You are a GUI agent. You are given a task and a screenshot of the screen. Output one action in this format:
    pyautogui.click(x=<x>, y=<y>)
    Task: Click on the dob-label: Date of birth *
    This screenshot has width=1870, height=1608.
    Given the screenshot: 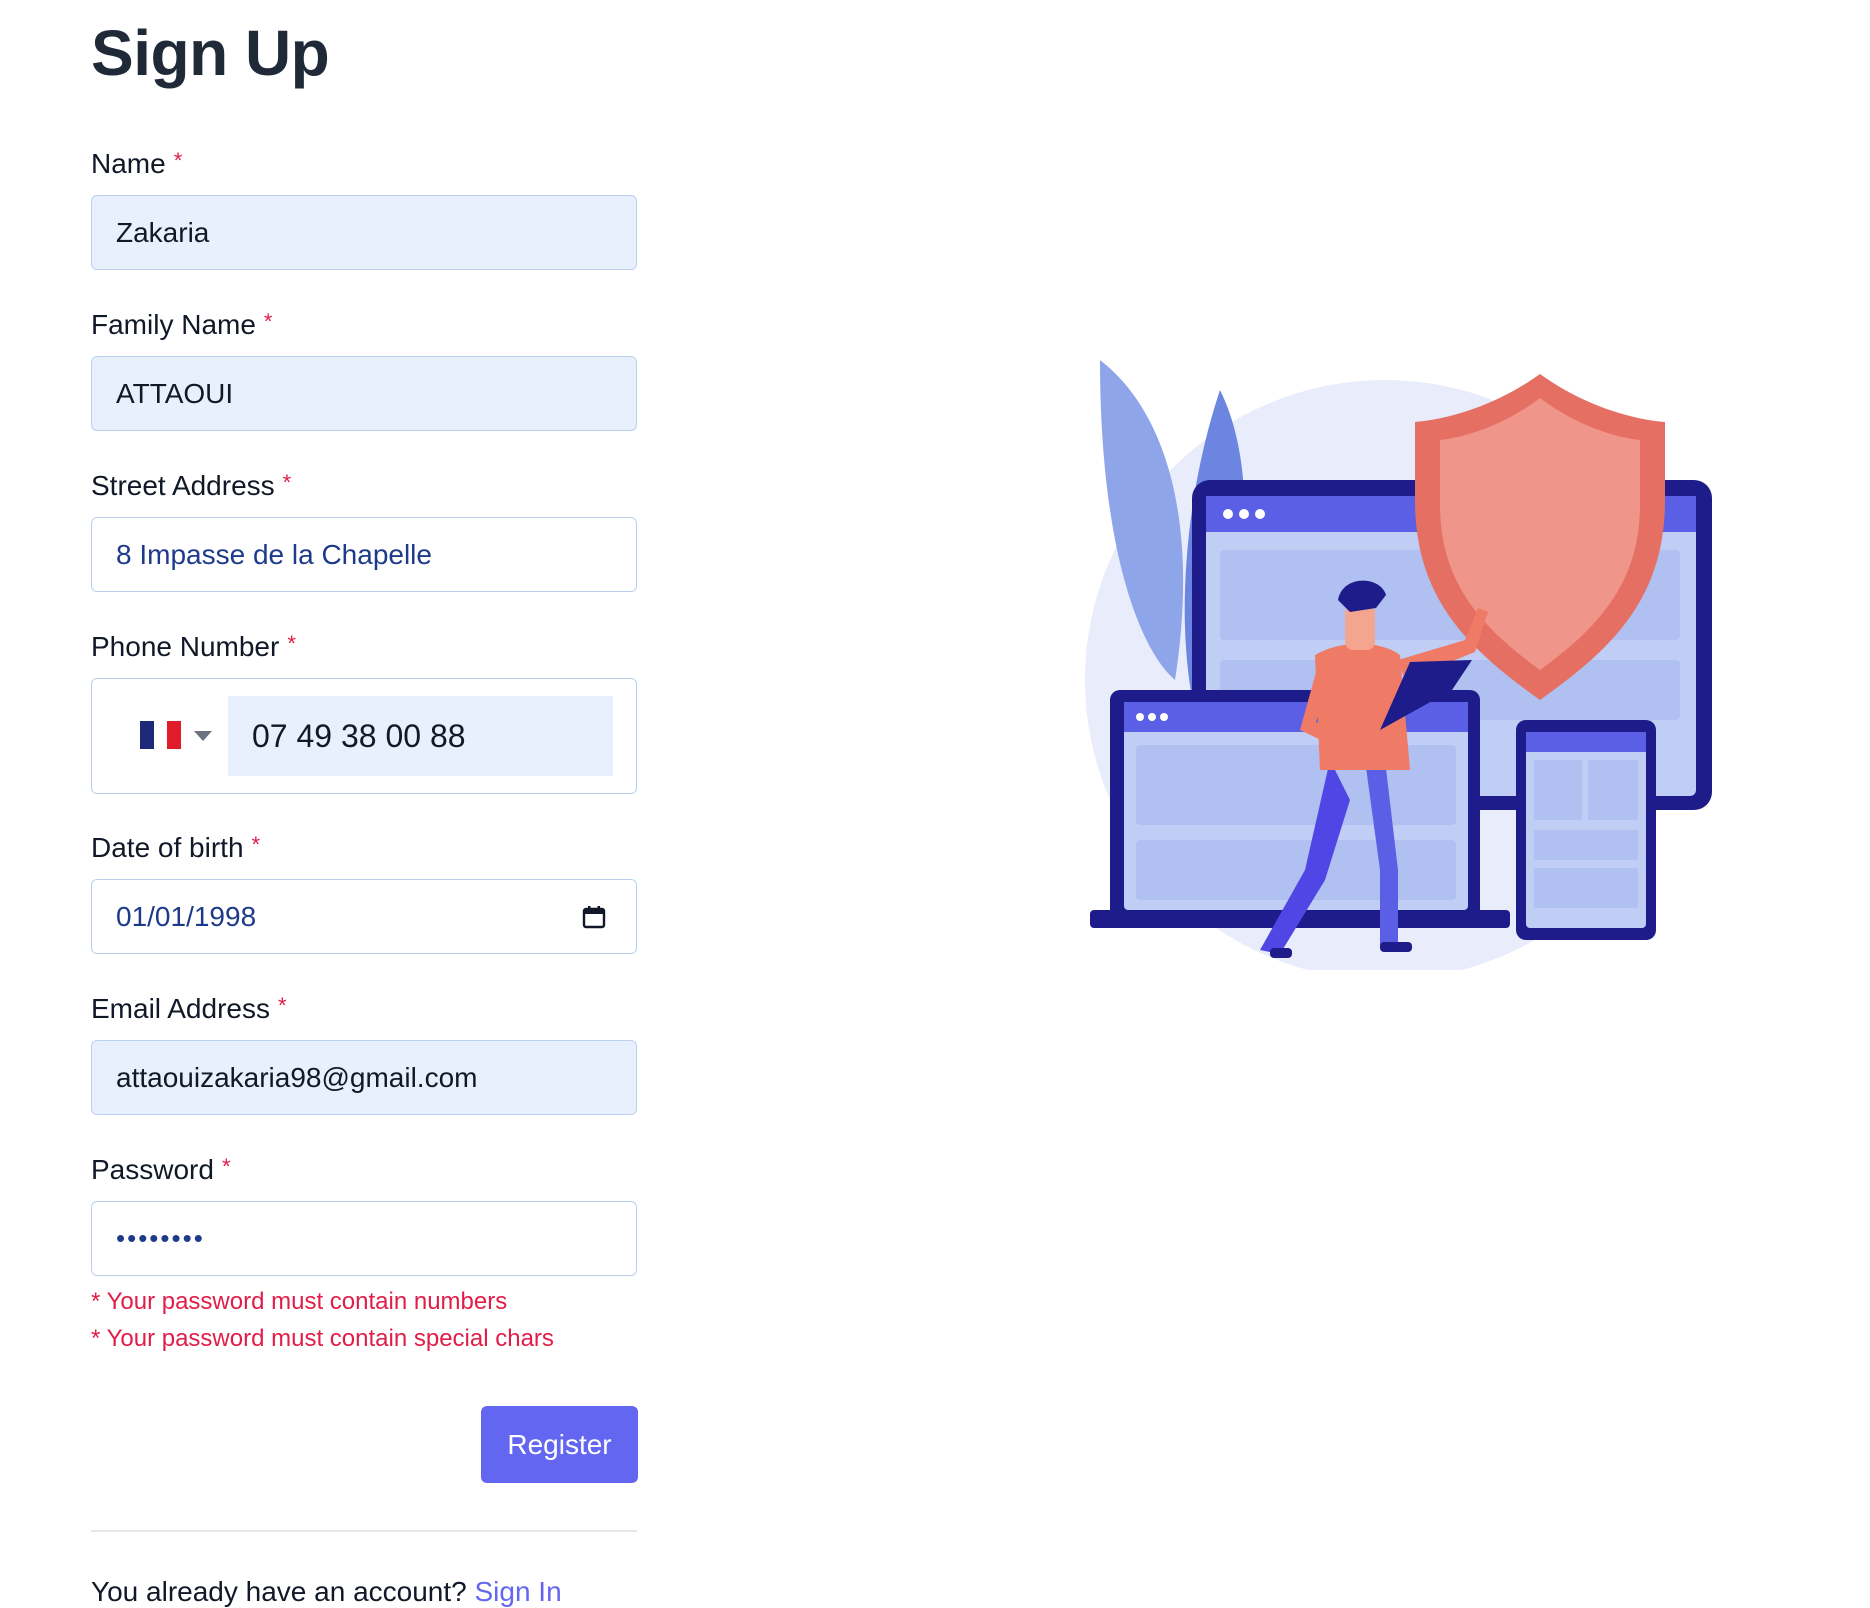 What is the action you would take?
    pyautogui.click(x=175, y=848)
    